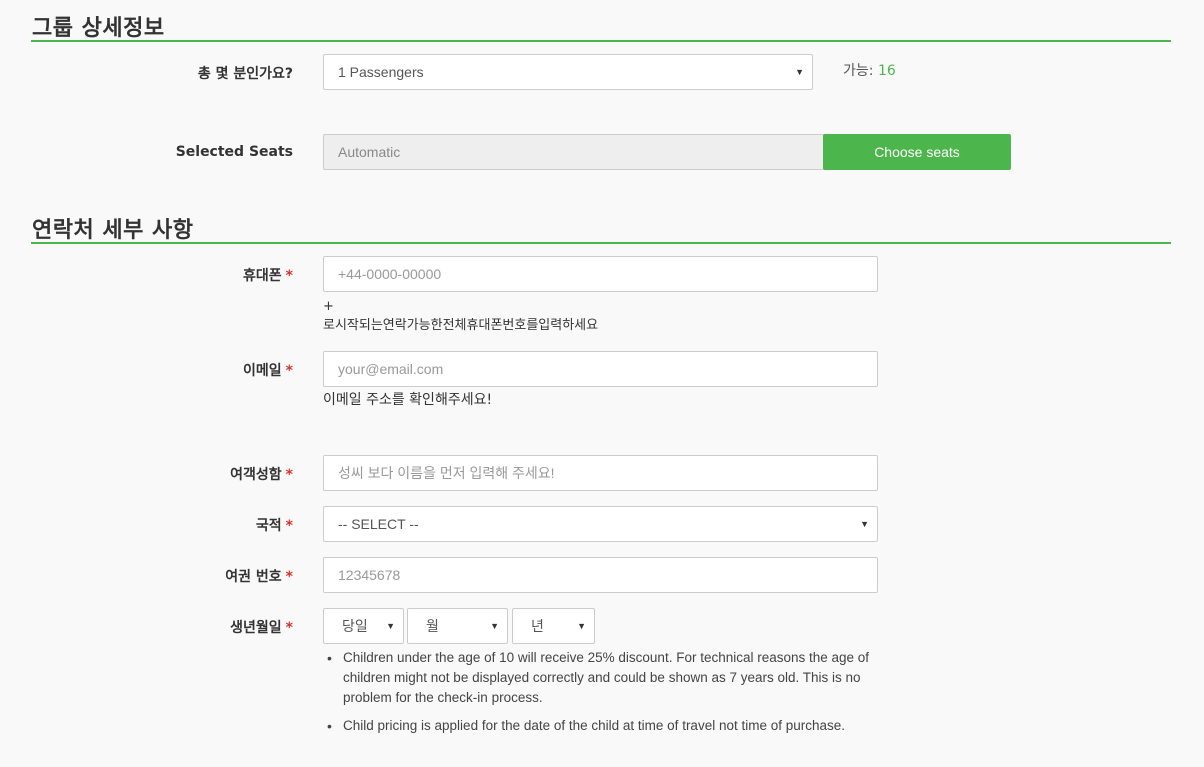 This screenshot has height=767, width=1204. Describe the element at coordinates (600, 575) in the screenshot. I see `passport-input: 12345678` at that location.